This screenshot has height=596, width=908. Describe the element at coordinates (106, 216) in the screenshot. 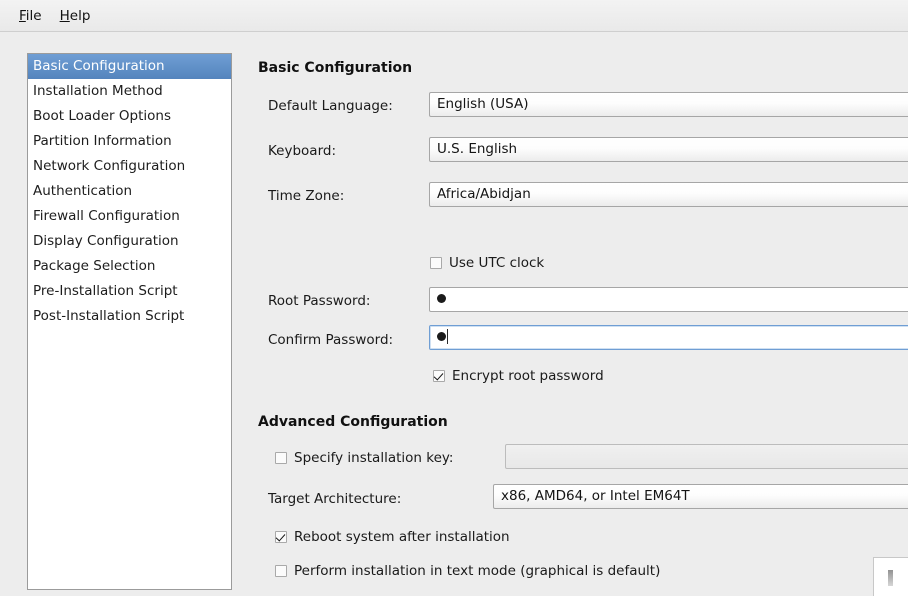

I see `sidebar-item-label: Firewall Configuration` at that location.